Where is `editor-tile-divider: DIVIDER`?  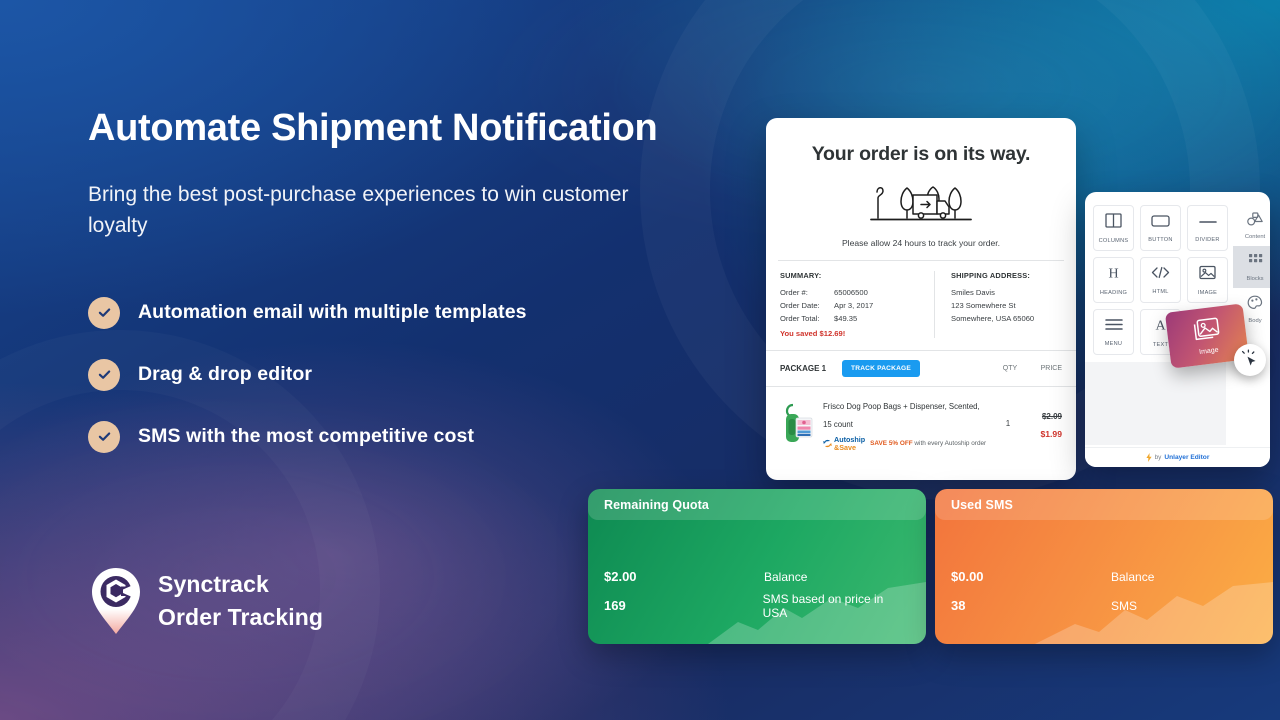 editor-tile-divider: DIVIDER is located at coordinates (1207, 228).